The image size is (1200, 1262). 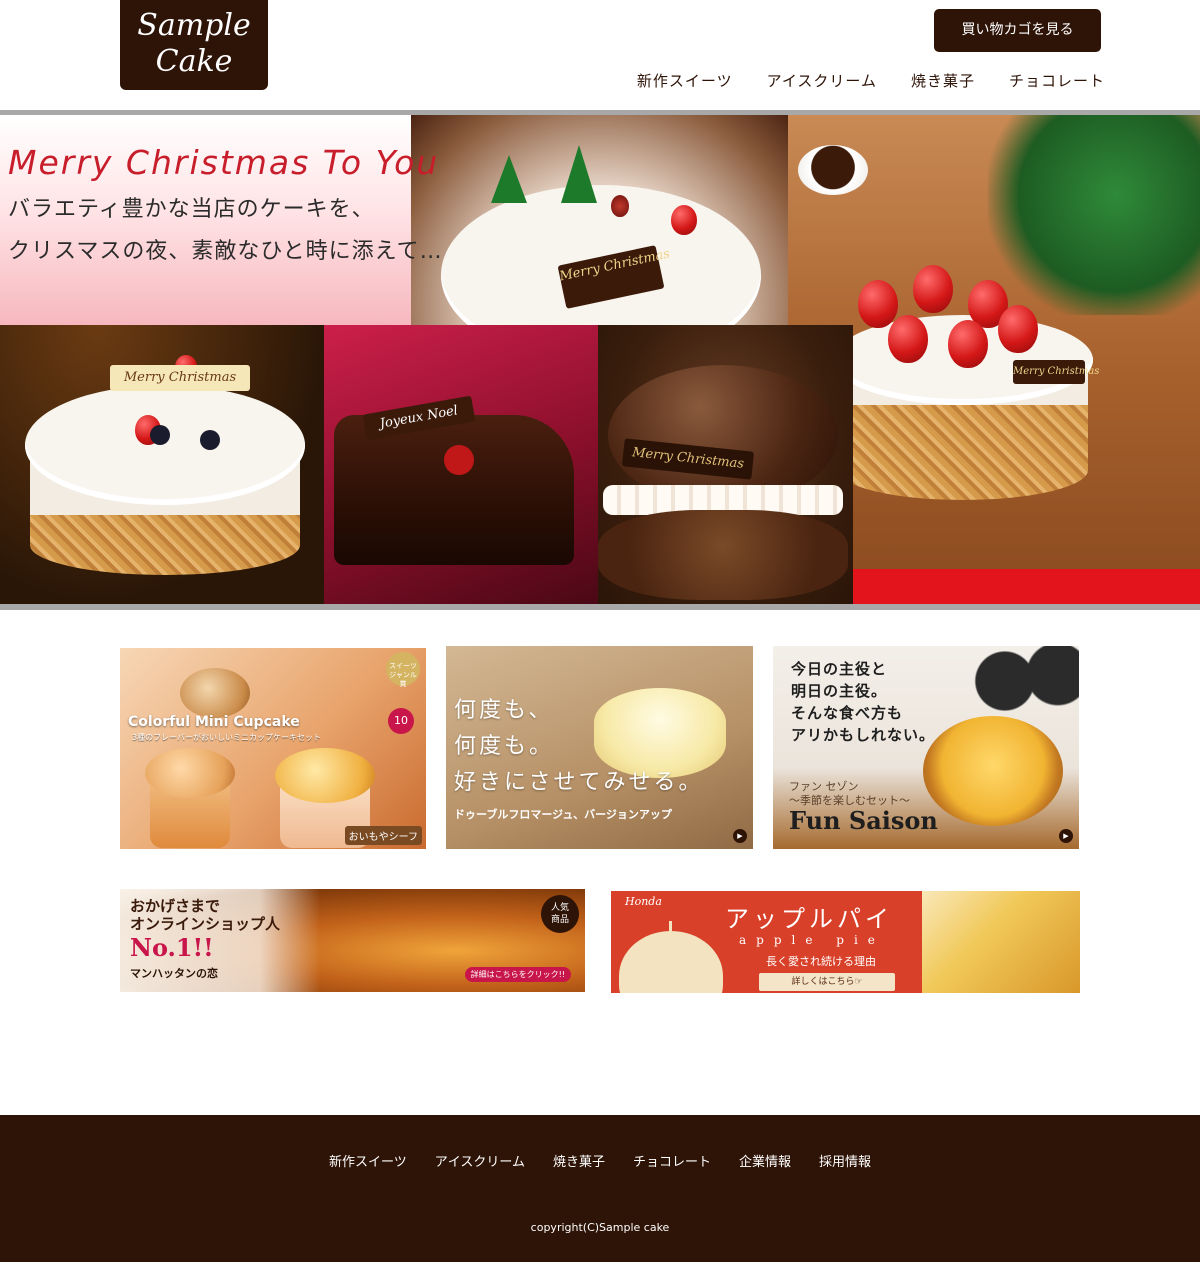 What do you see at coordinates (821, 961) in the screenshot?
I see `banner-tagline: 長く愛され続ける理由` at bounding box center [821, 961].